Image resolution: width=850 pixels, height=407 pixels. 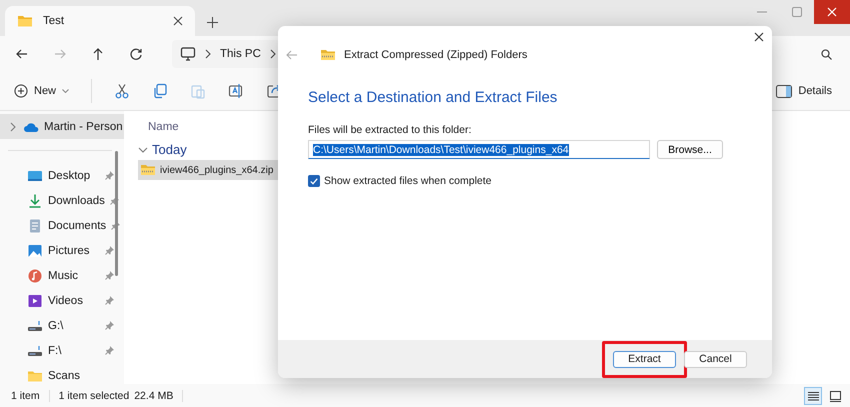 What do you see at coordinates (77, 226) in the screenshot?
I see `sidebar-label: Documents` at bounding box center [77, 226].